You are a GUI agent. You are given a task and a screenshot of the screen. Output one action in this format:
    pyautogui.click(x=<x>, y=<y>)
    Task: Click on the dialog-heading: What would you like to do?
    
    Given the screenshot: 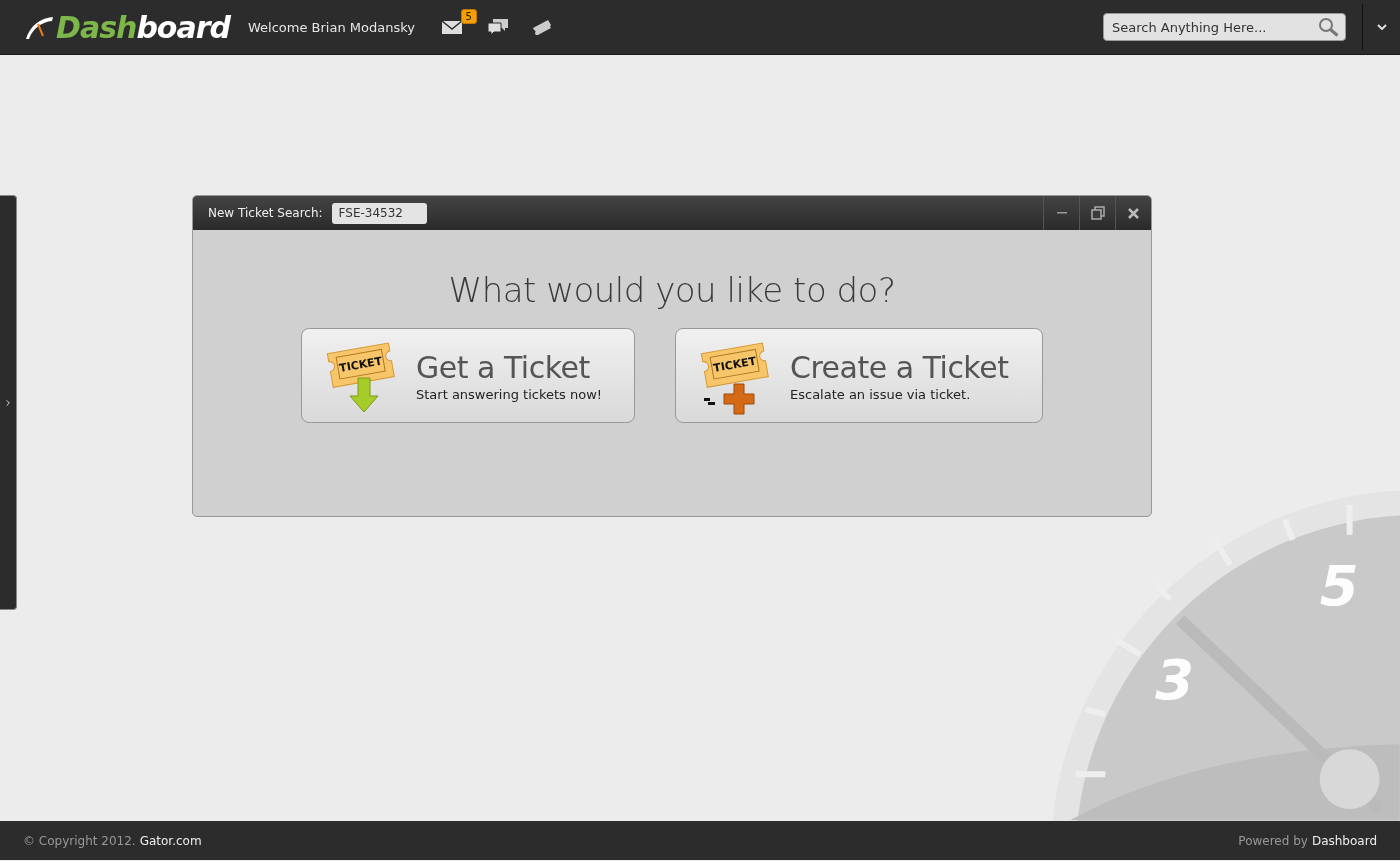 What is the action you would take?
    pyautogui.click(x=672, y=290)
    